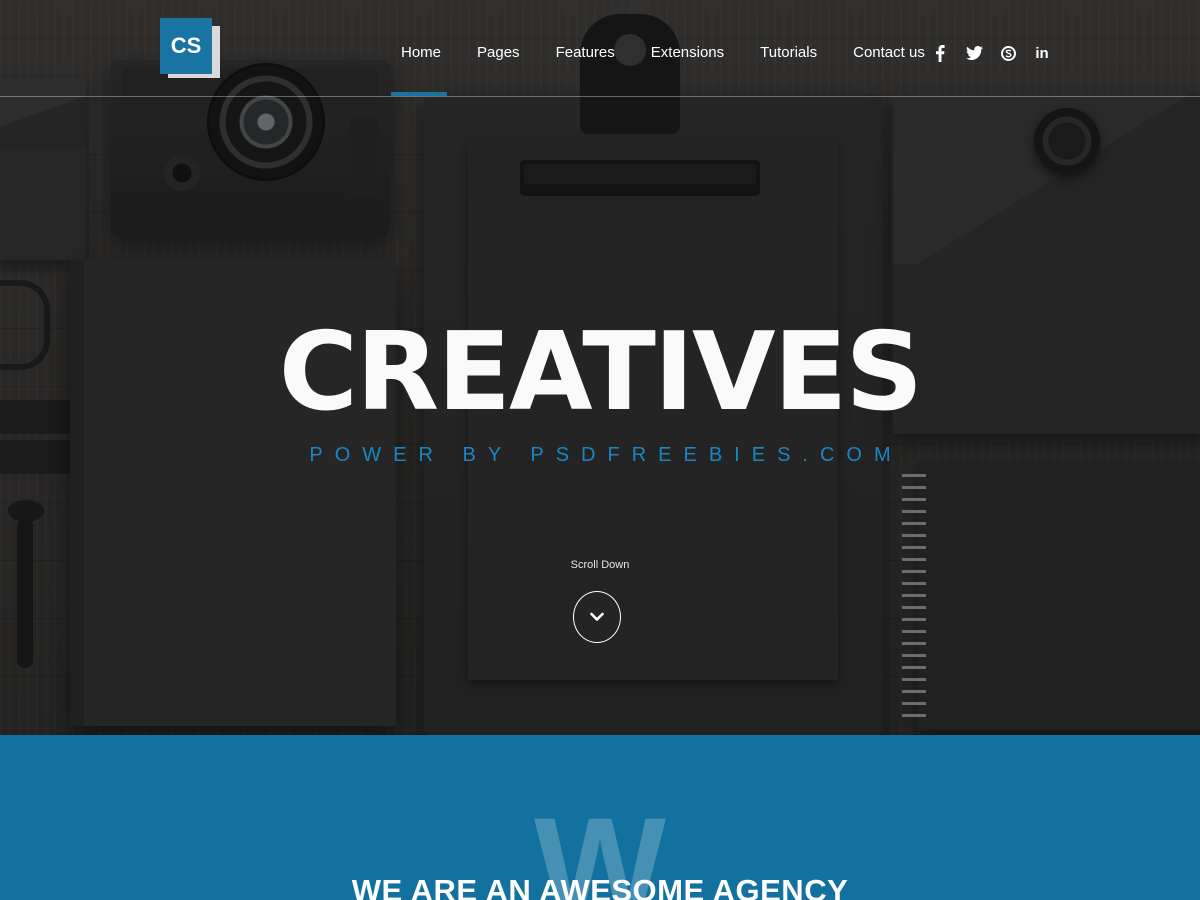  Describe the element at coordinates (600, 565) in the screenshot. I see `scroll-down-label: Scroll Down` at that location.